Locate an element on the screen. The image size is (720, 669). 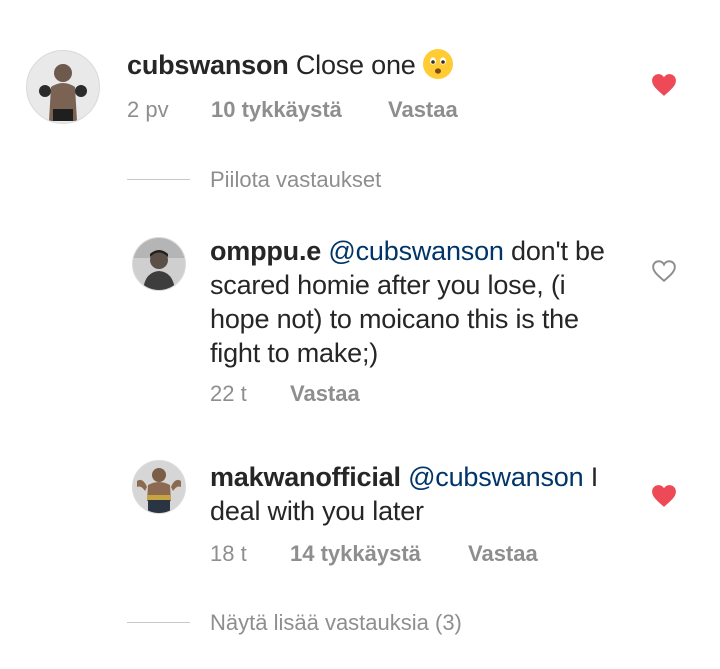
show-more-replies-button: Näytä lisää vastauksia (3) is located at coordinates (336, 623).